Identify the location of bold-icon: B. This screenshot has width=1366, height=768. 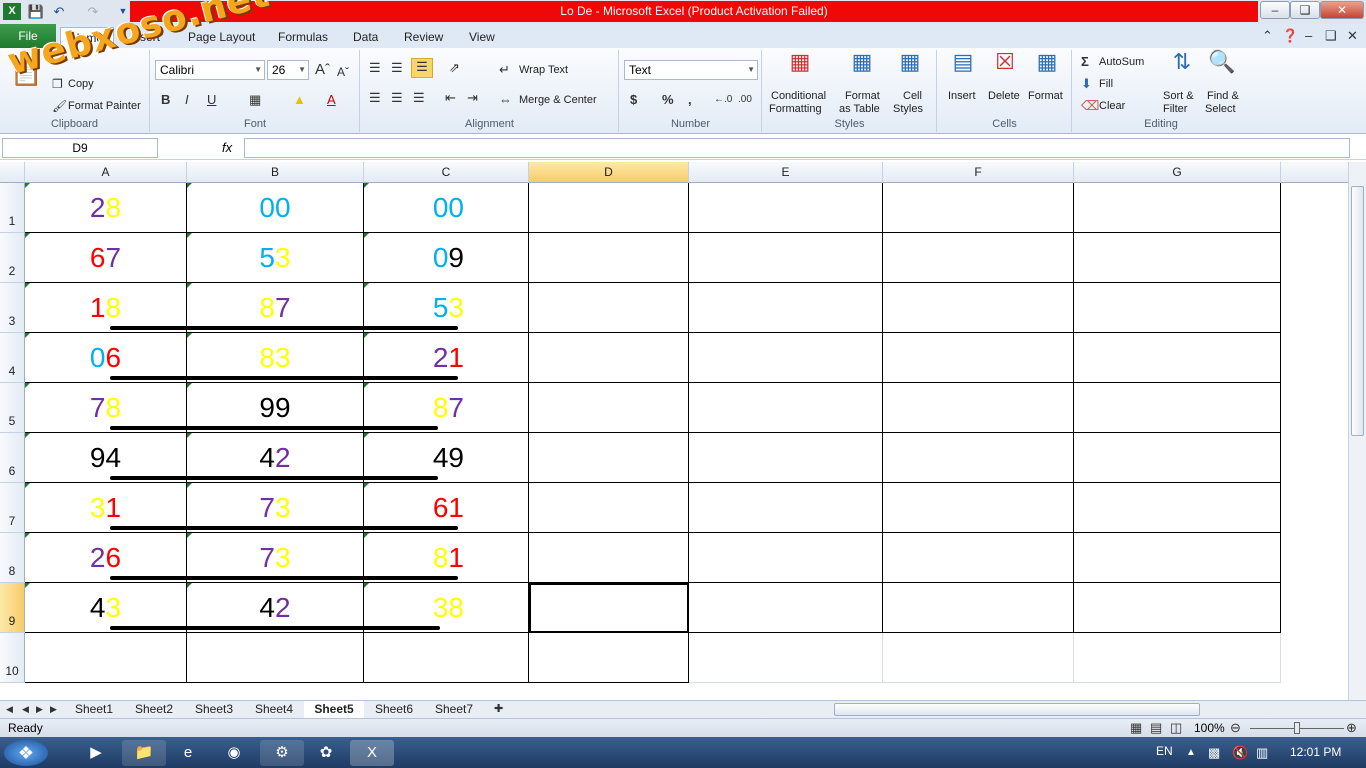
(165, 100).